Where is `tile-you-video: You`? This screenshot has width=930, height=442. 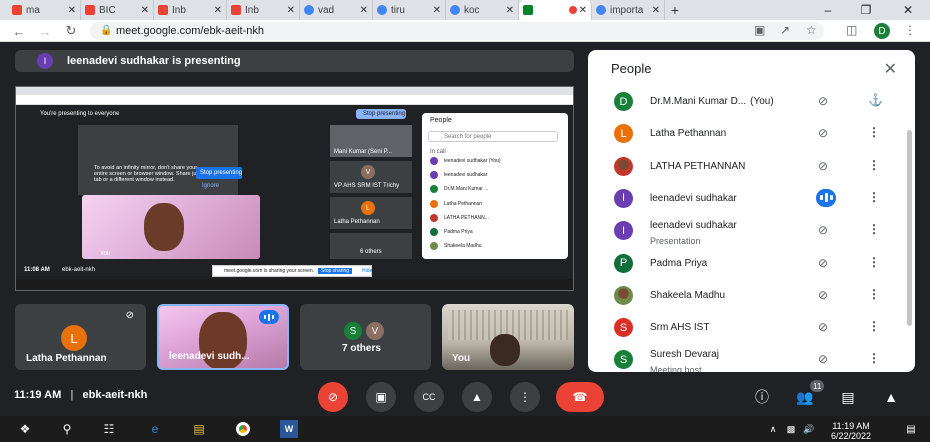 tile-you-video: You is located at coordinates (508, 337).